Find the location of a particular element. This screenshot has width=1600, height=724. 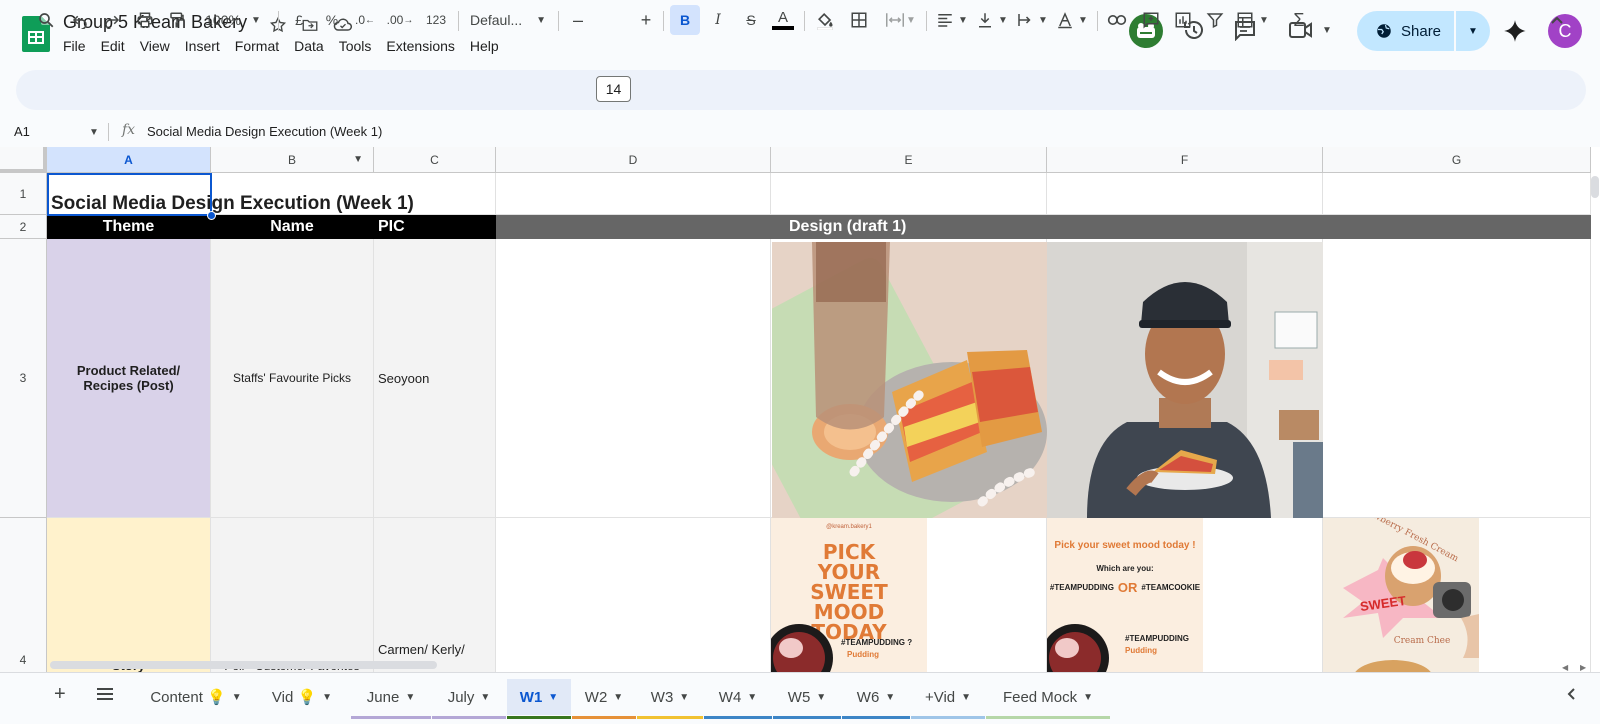

cell-name-staff-picks: Staffs' Favourite Picks is located at coordinates (292, 378).